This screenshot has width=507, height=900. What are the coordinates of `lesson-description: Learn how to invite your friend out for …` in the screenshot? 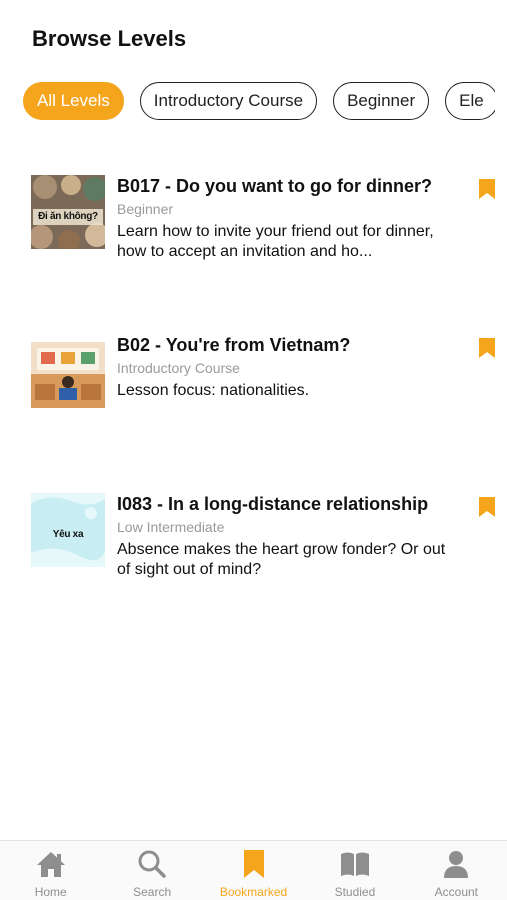 It's located at (275, 241).